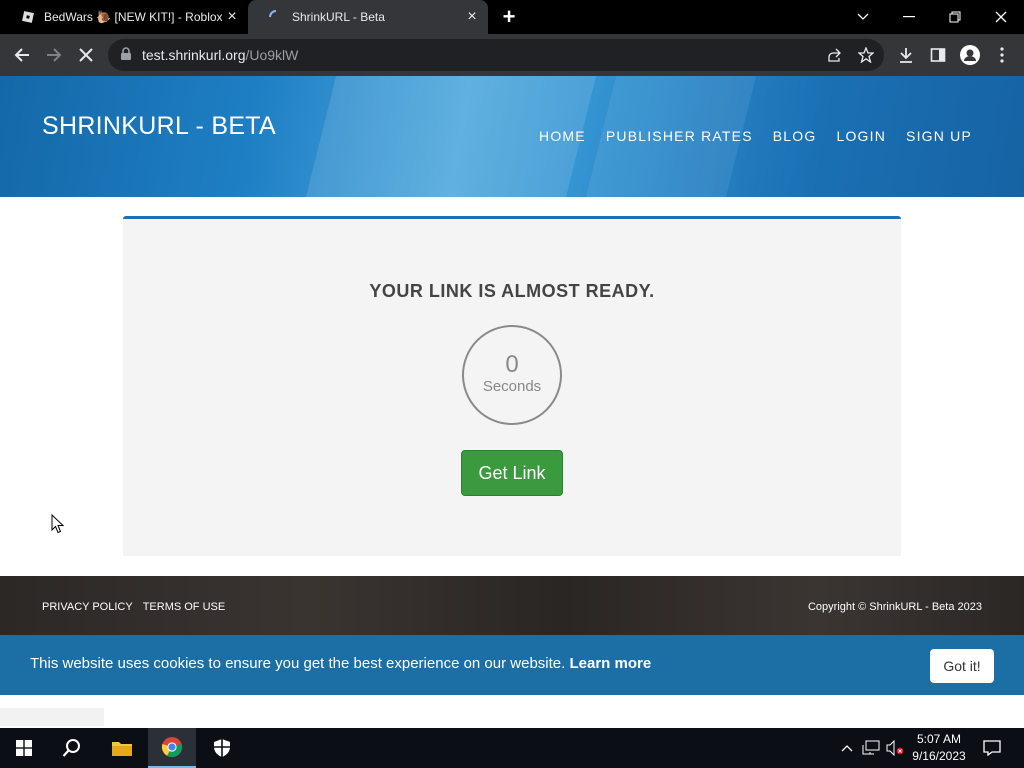  Describe the element at coordinates (338, 17) in the screenshot. I see `tab-title: ShrinkURL - Beta` at that location.